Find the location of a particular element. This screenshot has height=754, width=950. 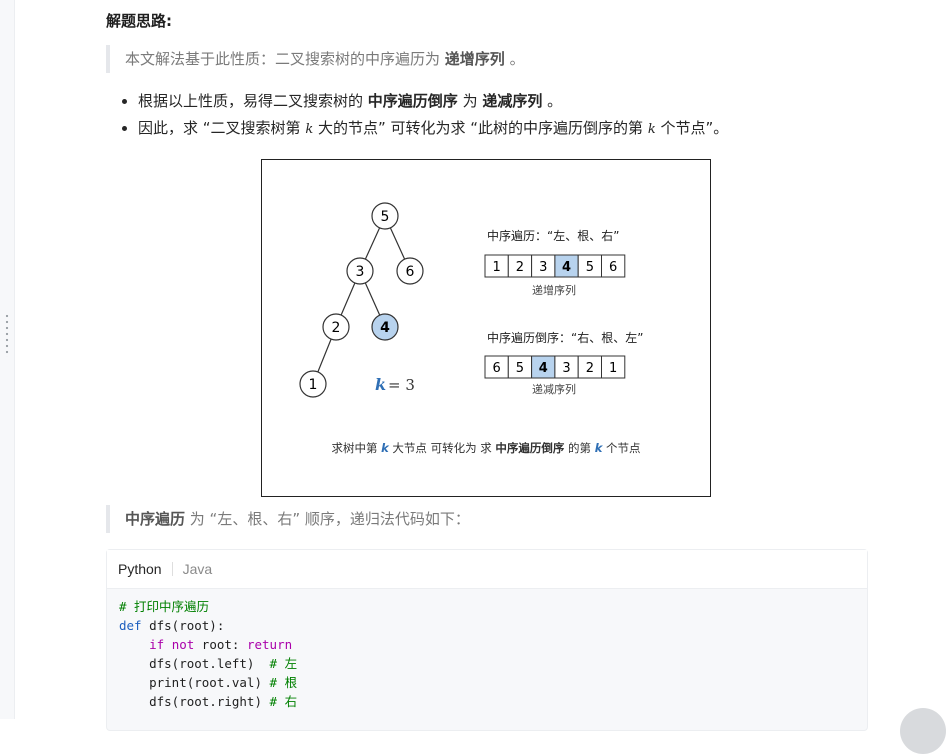

math-k: k is located at coordinates (651, 129).